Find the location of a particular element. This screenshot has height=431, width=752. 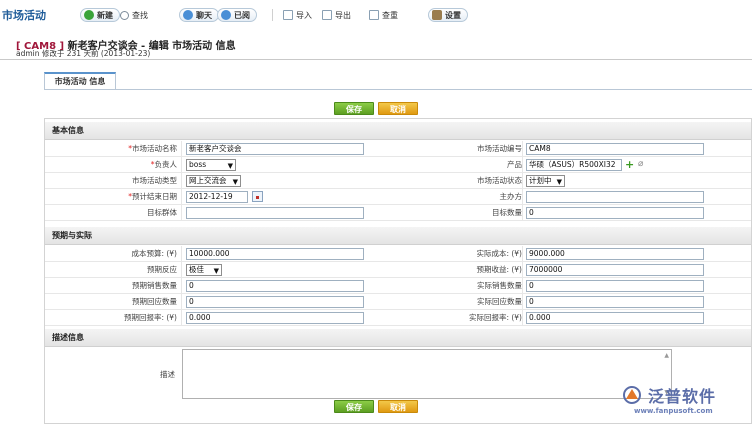

actual-cost-input: 9000.000 is located at coordinates (615, 254).